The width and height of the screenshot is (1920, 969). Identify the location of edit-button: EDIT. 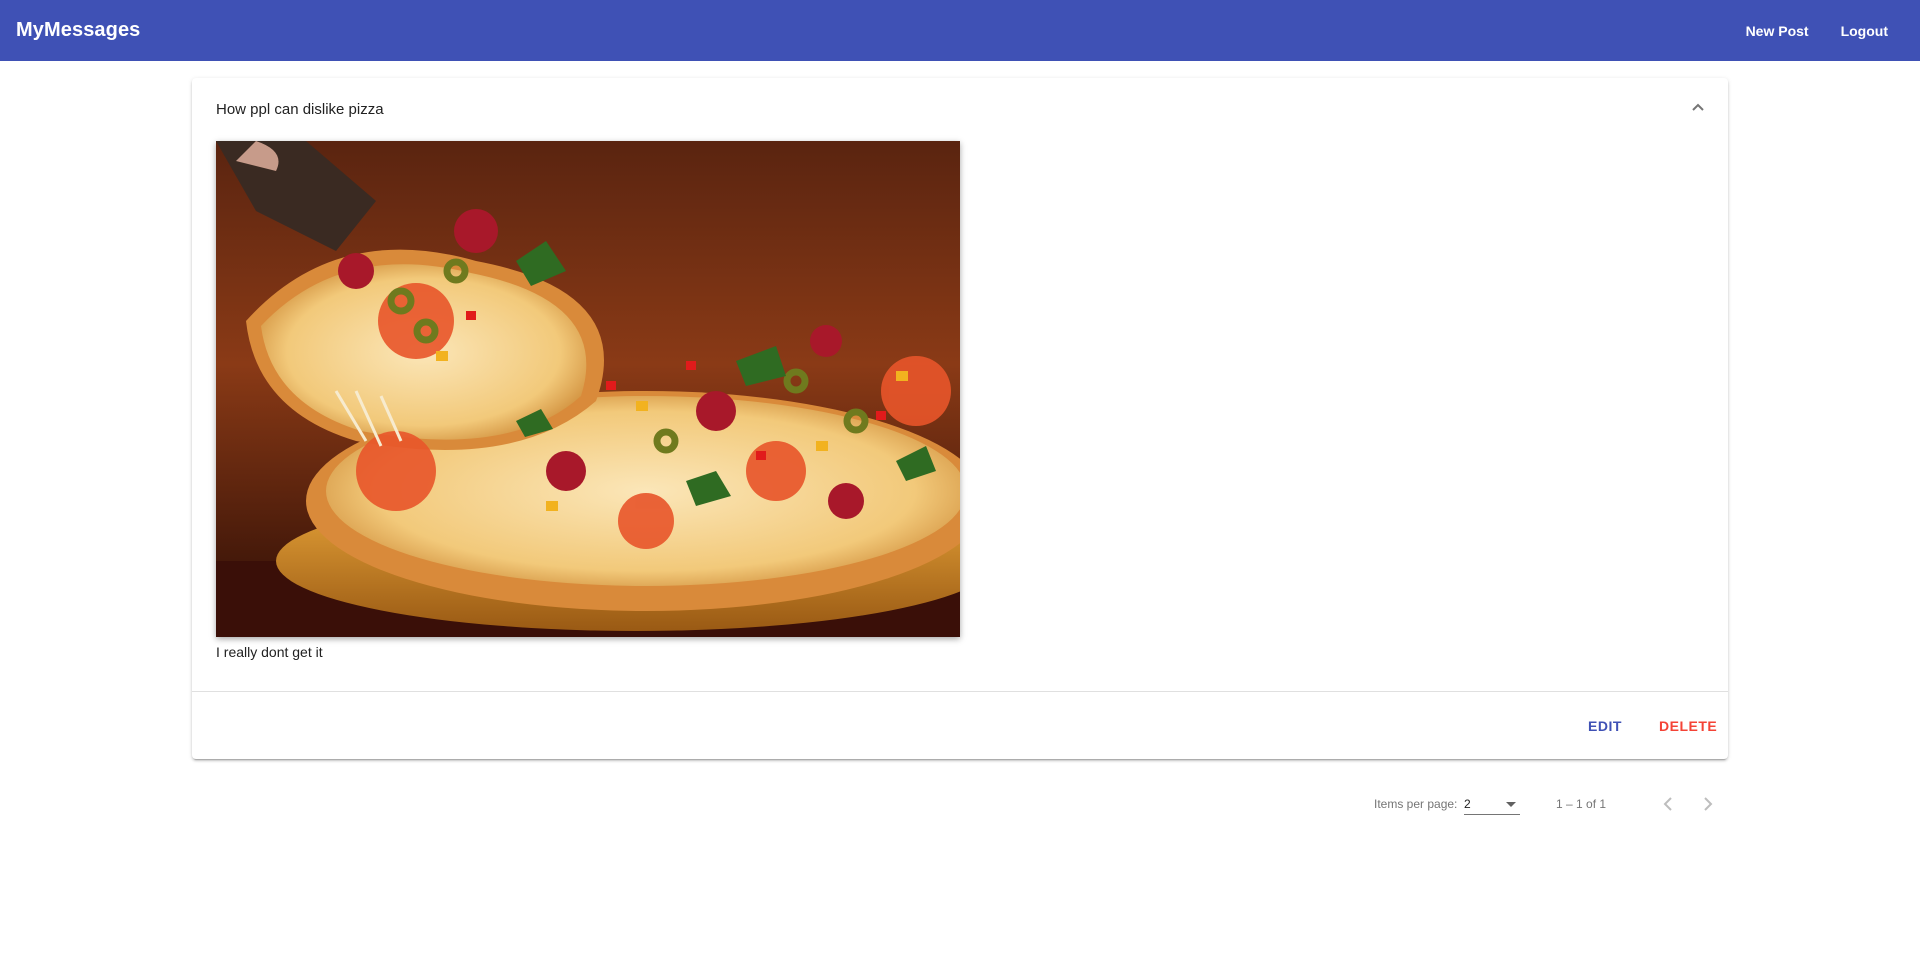
(1605, 726).